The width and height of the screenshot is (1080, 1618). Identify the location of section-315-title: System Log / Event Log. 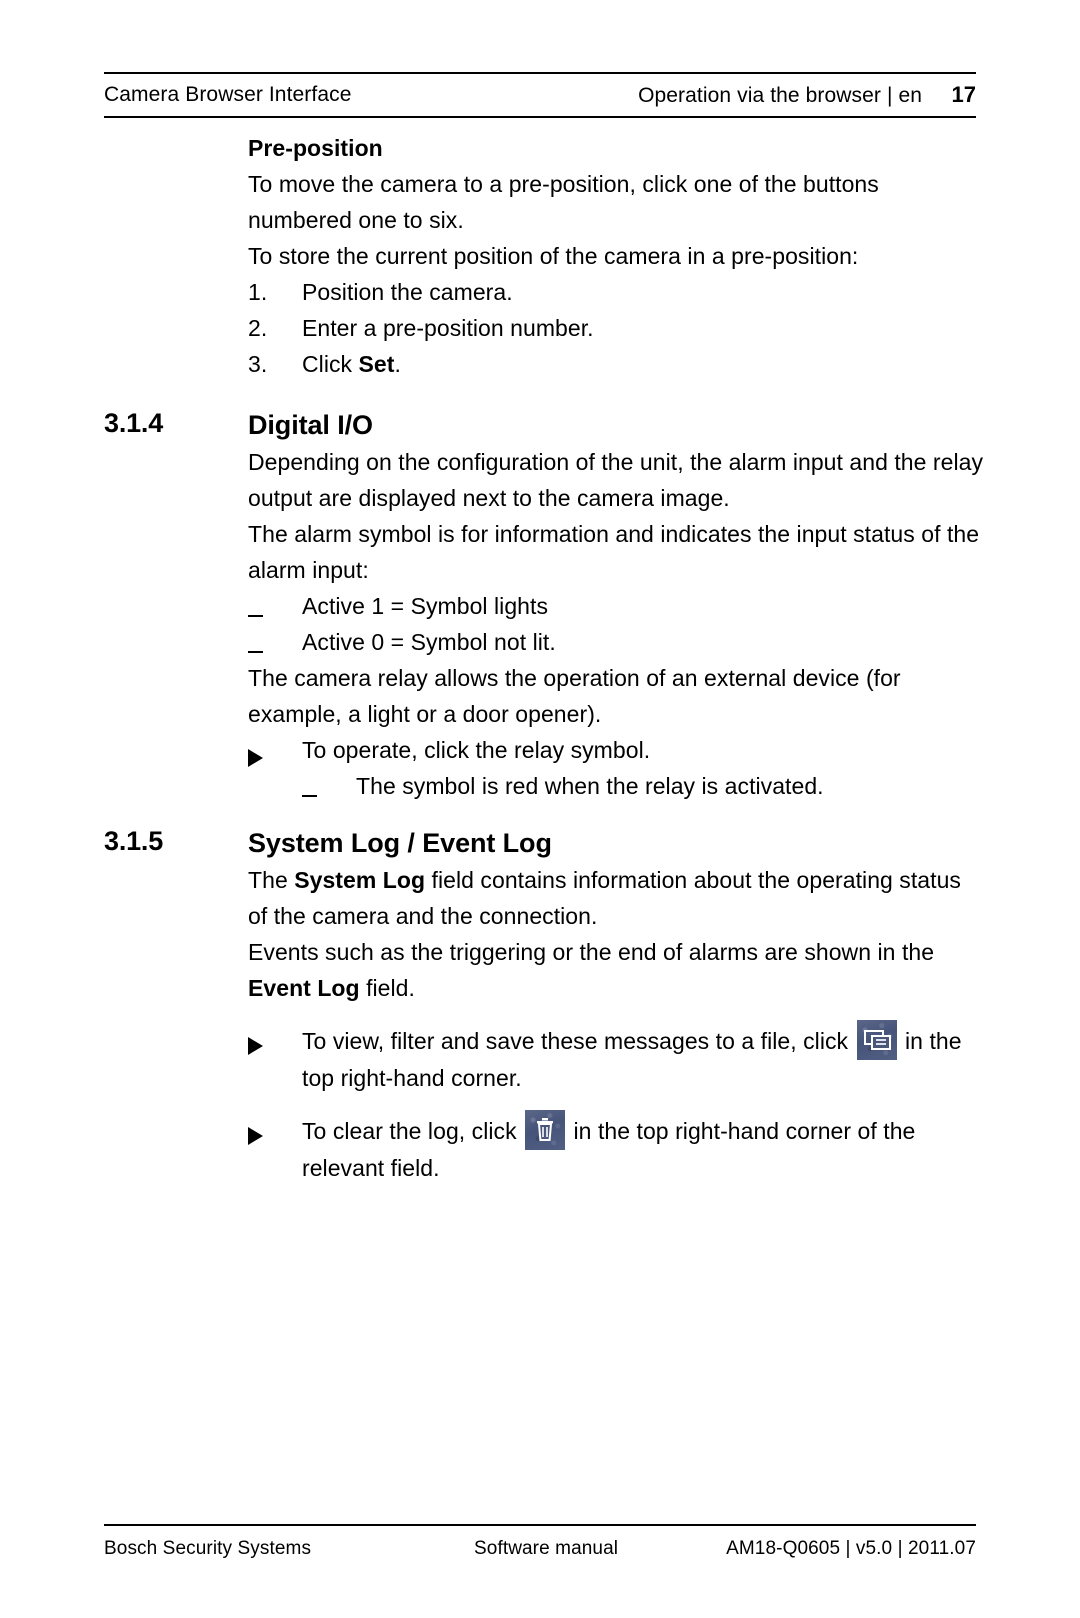
(400, 843).